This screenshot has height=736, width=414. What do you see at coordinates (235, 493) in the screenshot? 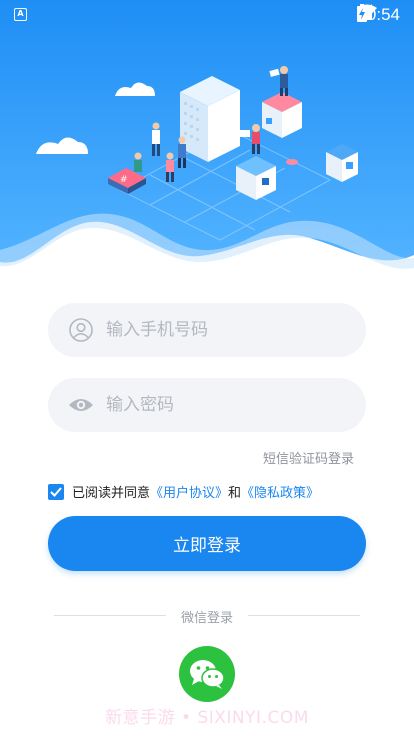
I see `agreement-joiner: 和` at bounding box center [235, 493].